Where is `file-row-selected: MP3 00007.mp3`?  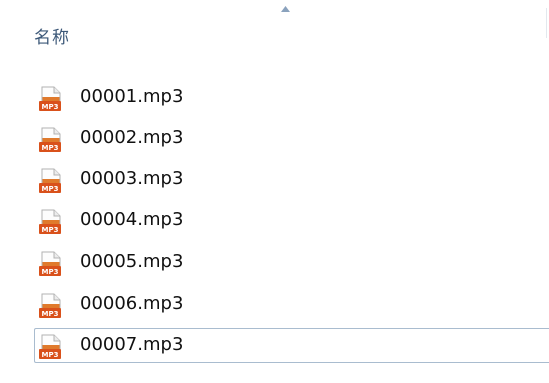 file-row-selected: MP3 00007.mp3 is located at coordinates (291, 345).